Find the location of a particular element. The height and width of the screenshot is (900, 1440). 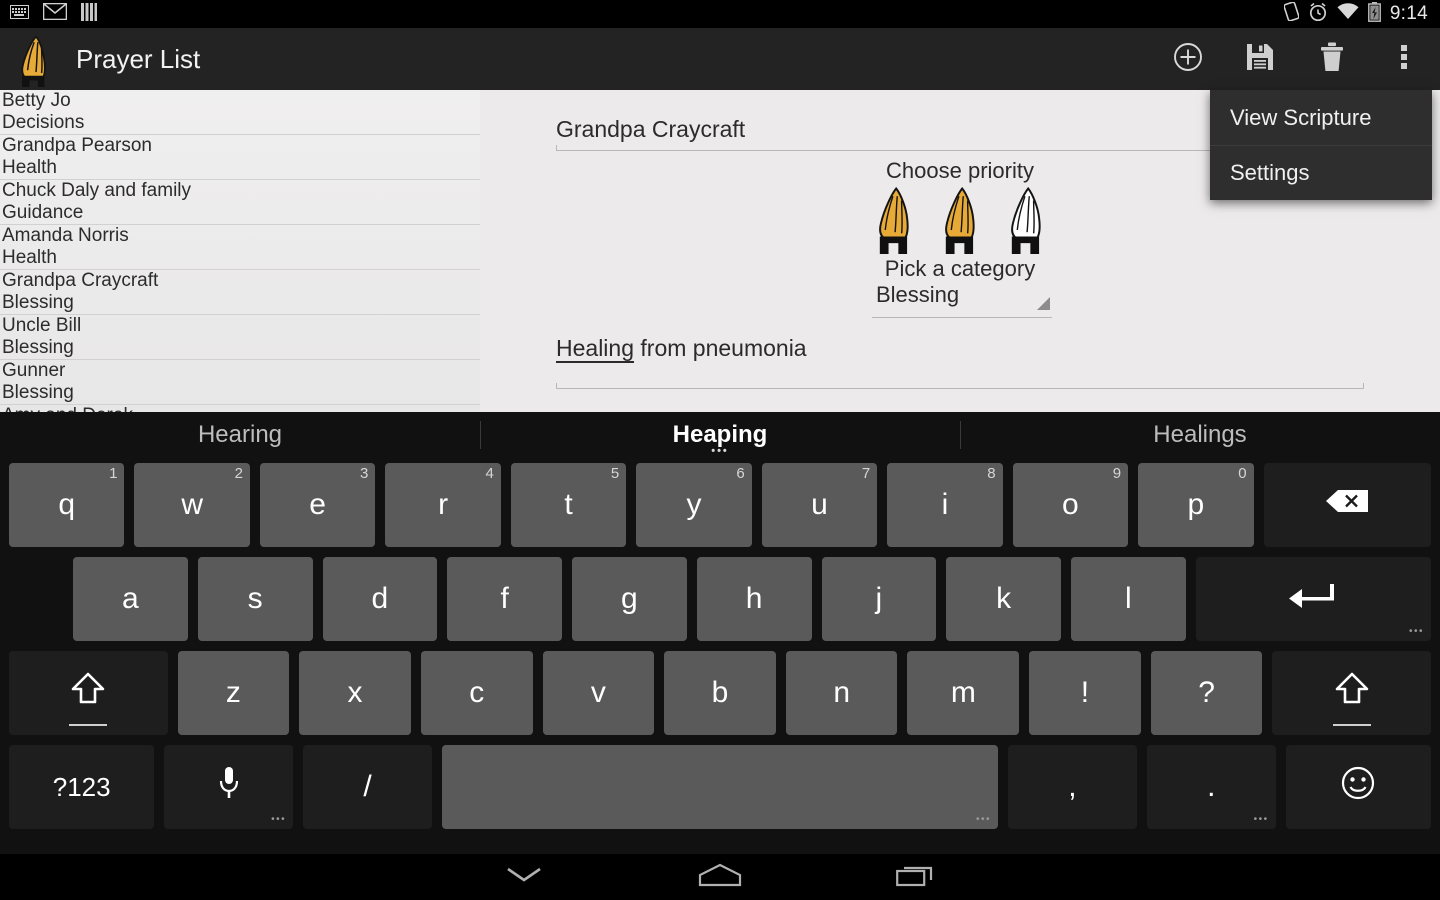

key-number-hint: 5 is located at coordinates (615, 473).